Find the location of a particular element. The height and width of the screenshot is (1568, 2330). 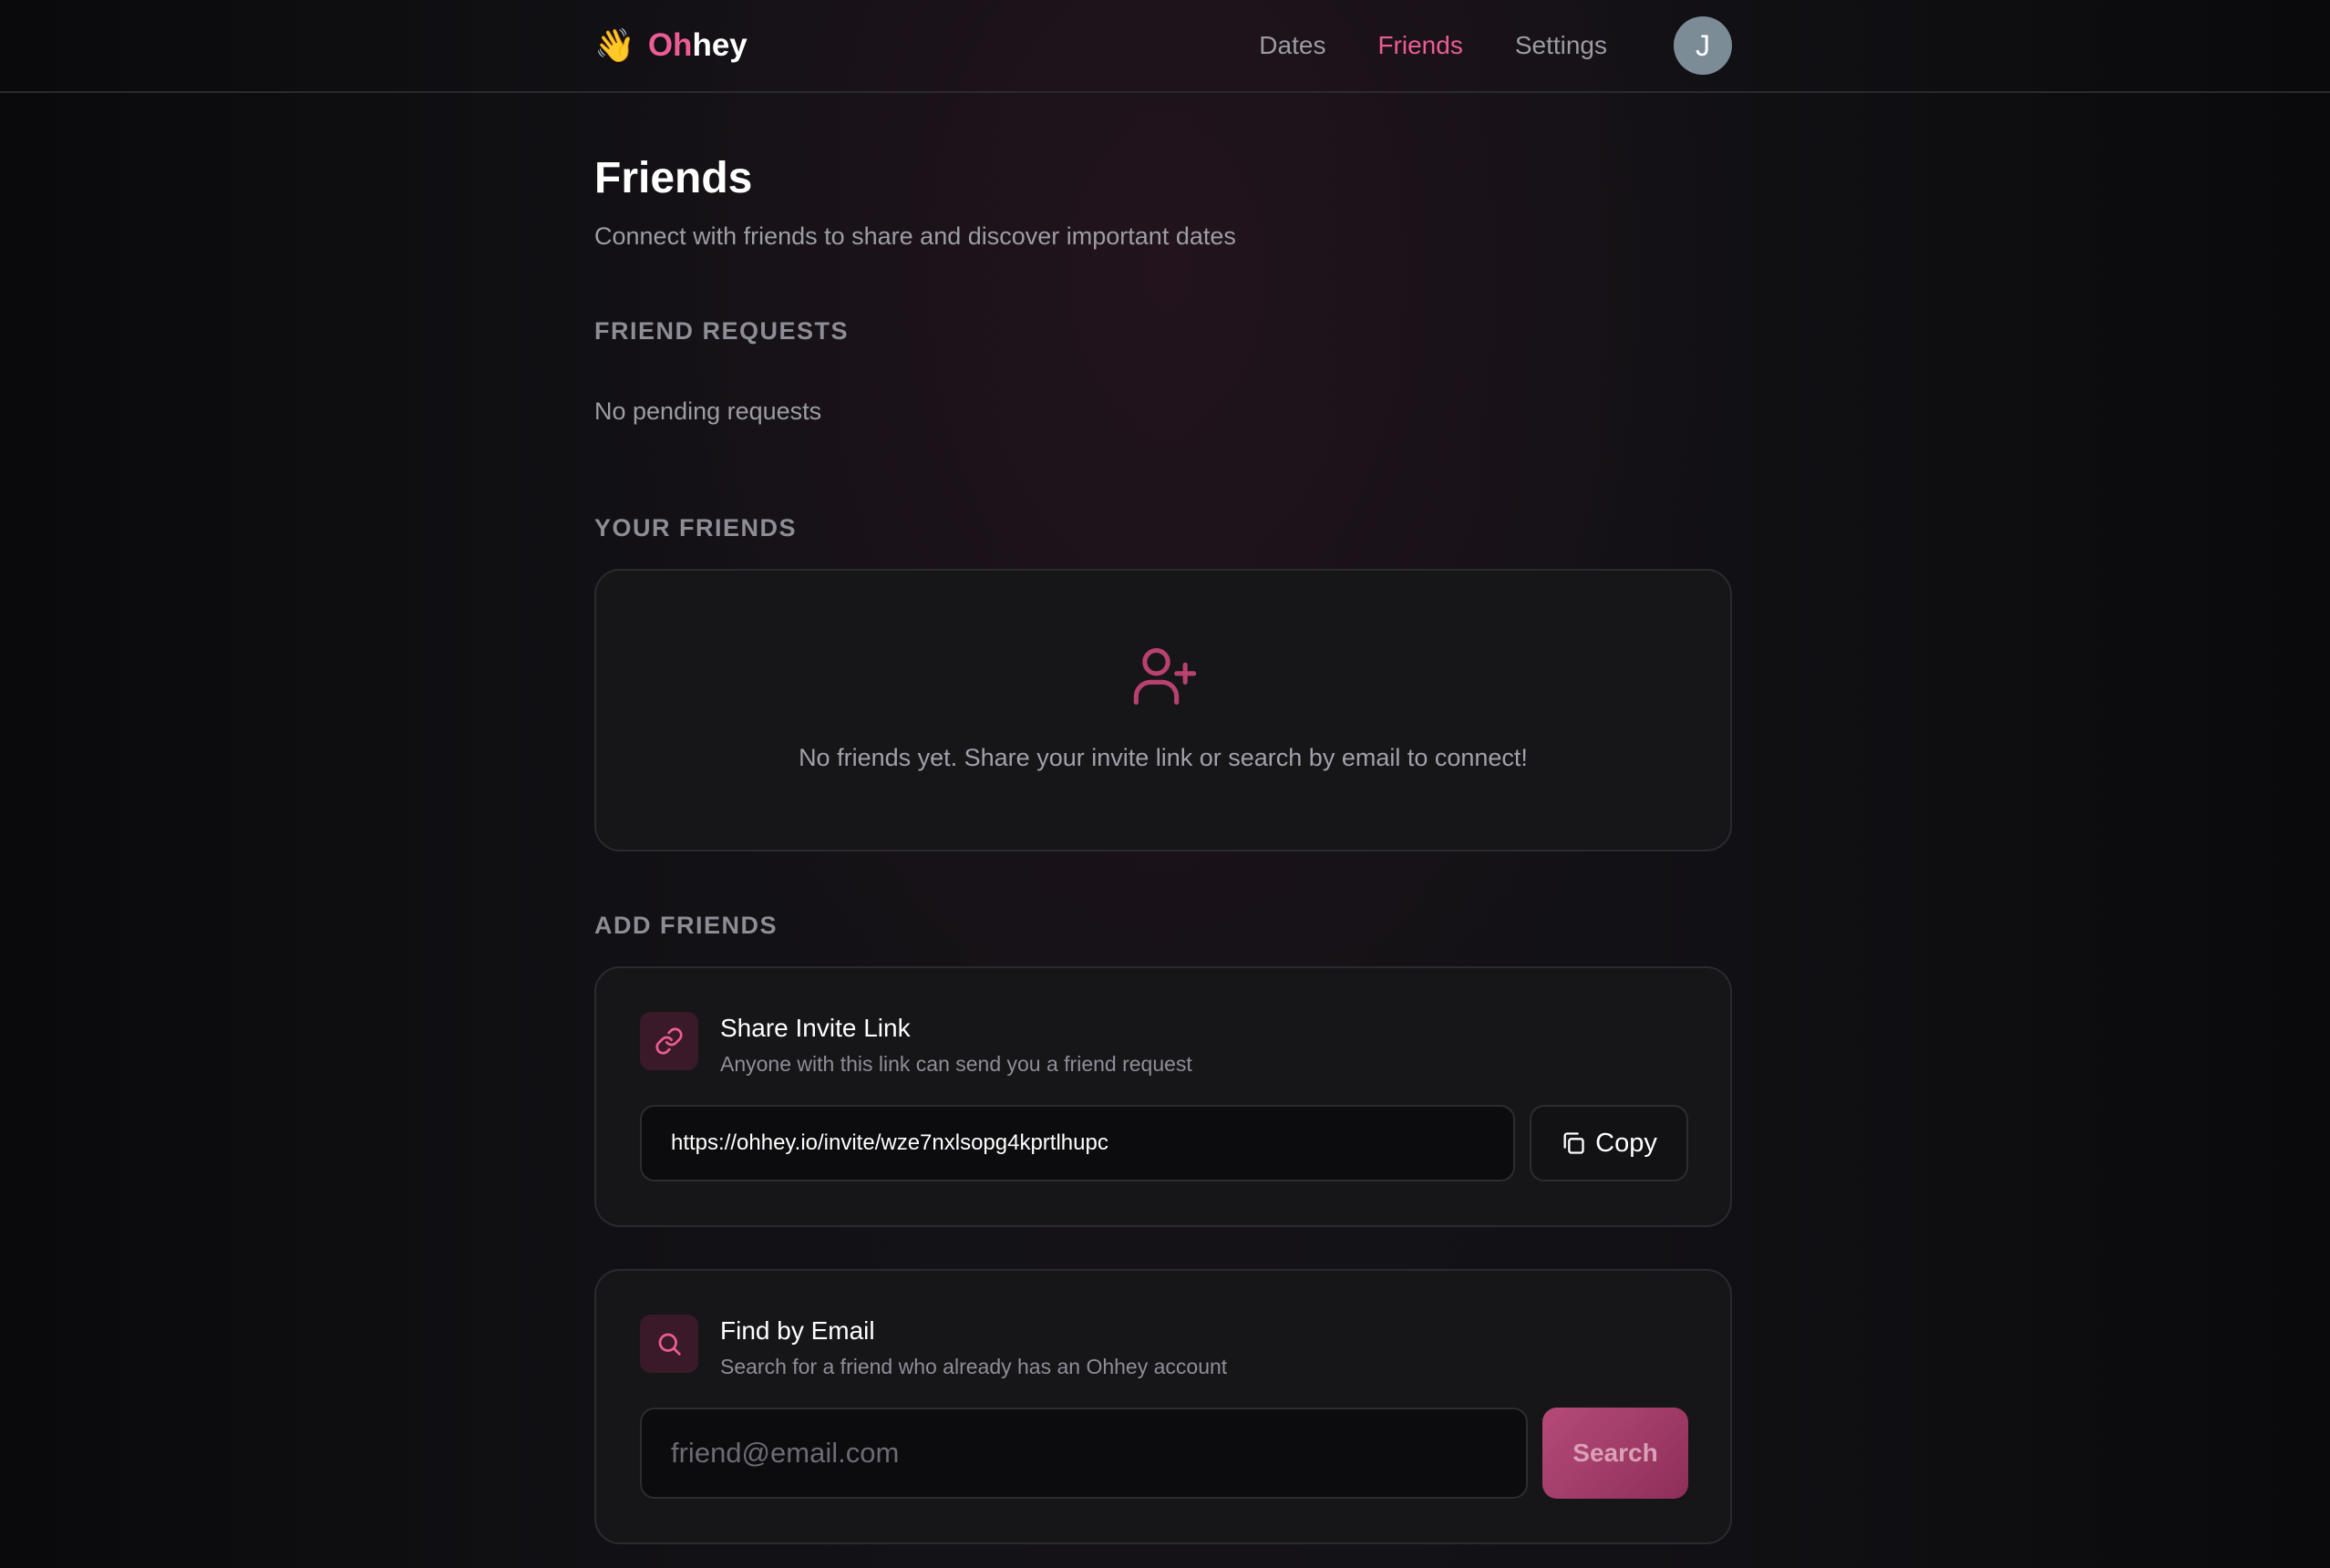

logo-text-oh: Oh is located at coordinates (670, 45).